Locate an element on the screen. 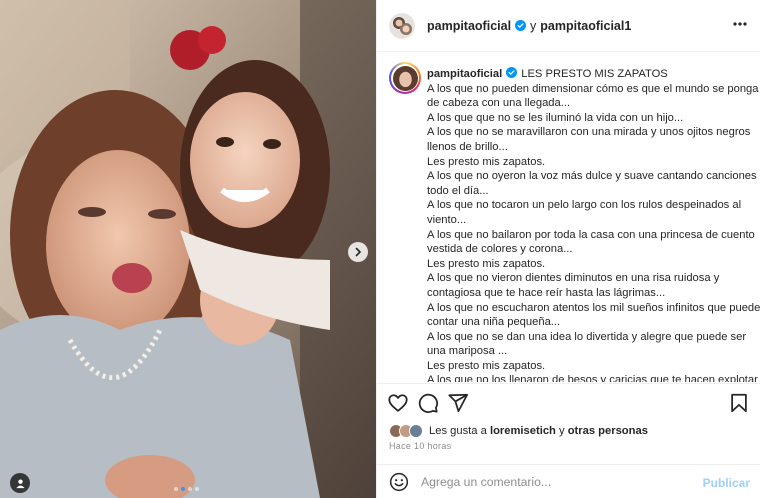  more-horizontal-icon is located at coordinates (740, 24).